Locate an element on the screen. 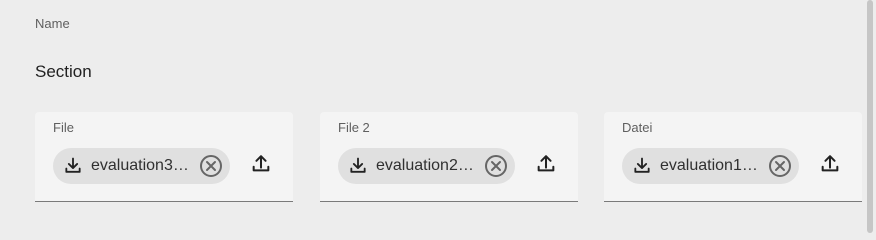 The image size is (876, 240). name-label: Name is located at coordinates (52, 23).